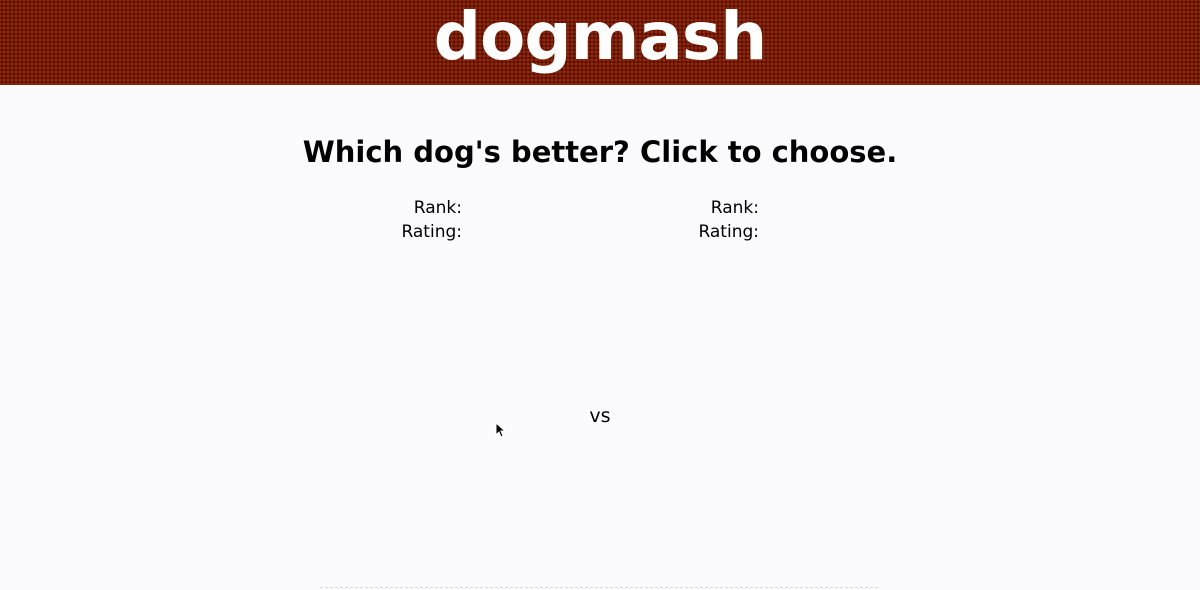 The height and width of the screenshot is (590, 1200). Describe the element at coordinates (362, 220) in the screenshot. I see `left-dog-stats: Rank: Rating:` at that location.